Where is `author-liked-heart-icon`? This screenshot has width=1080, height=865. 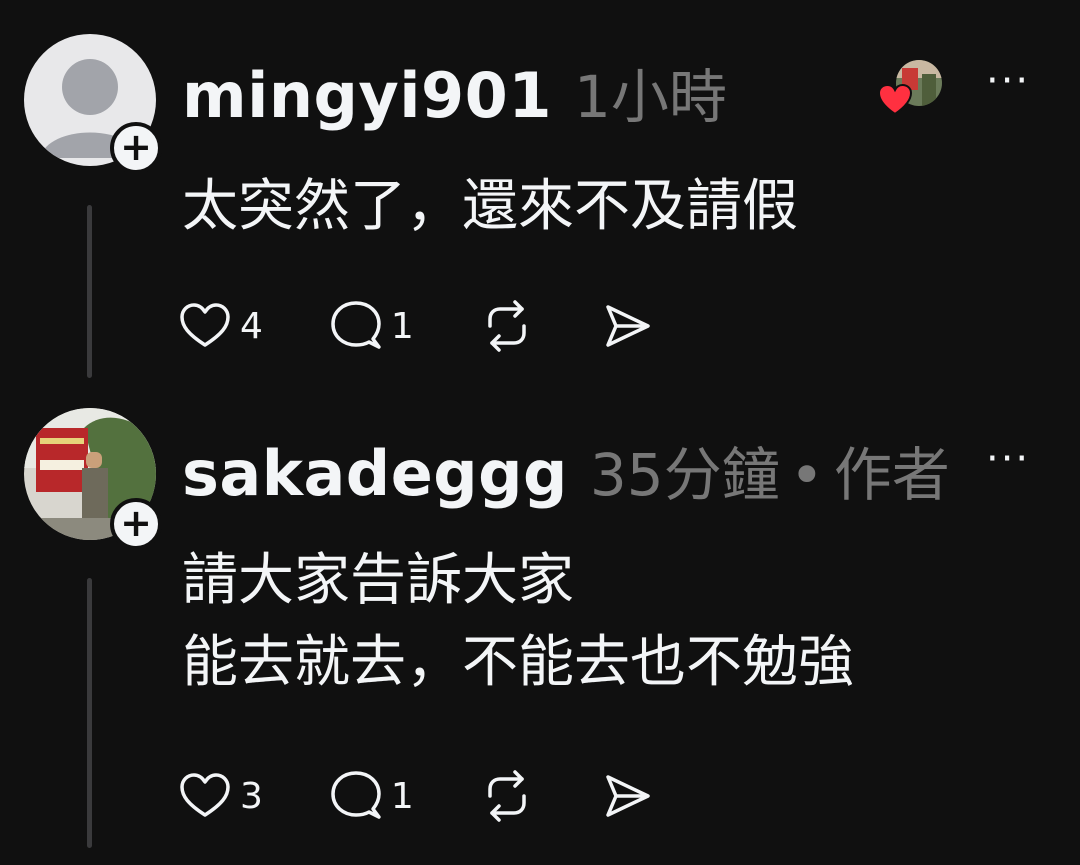
author-liked-heart-icon is located at coordinates (895, 101).